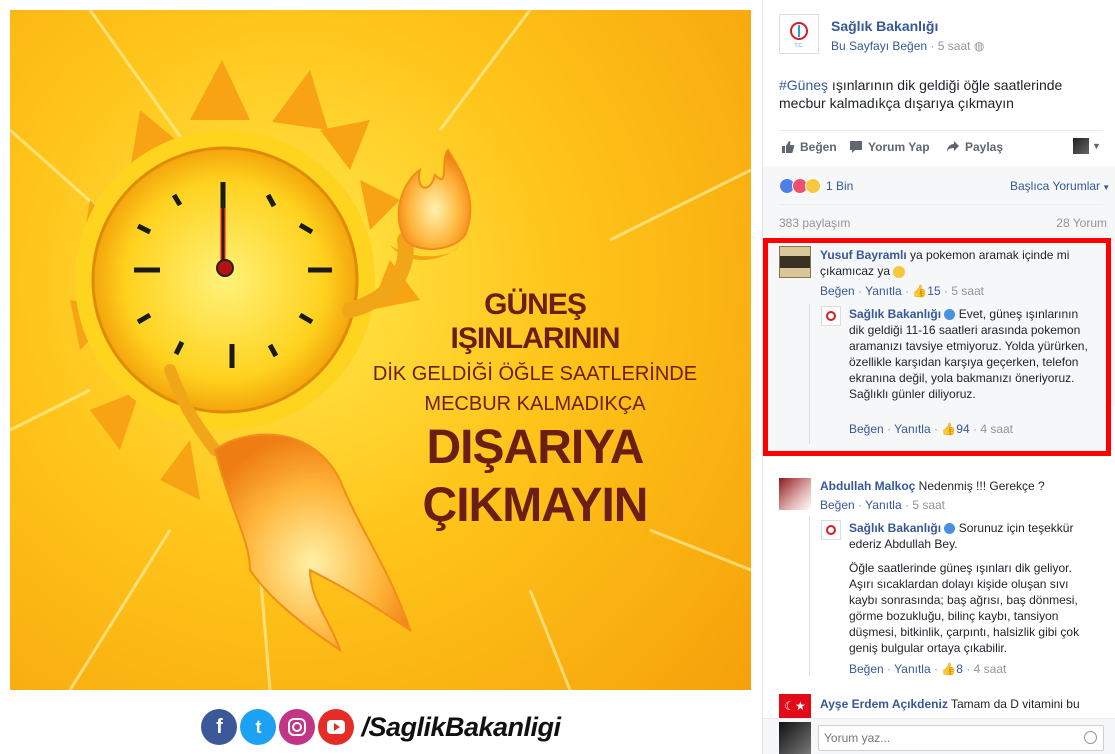 The height and width of the screenshot is (754, 1115). I want to click on commenter-name: Abdullah Malkoç, so click(867, 486).